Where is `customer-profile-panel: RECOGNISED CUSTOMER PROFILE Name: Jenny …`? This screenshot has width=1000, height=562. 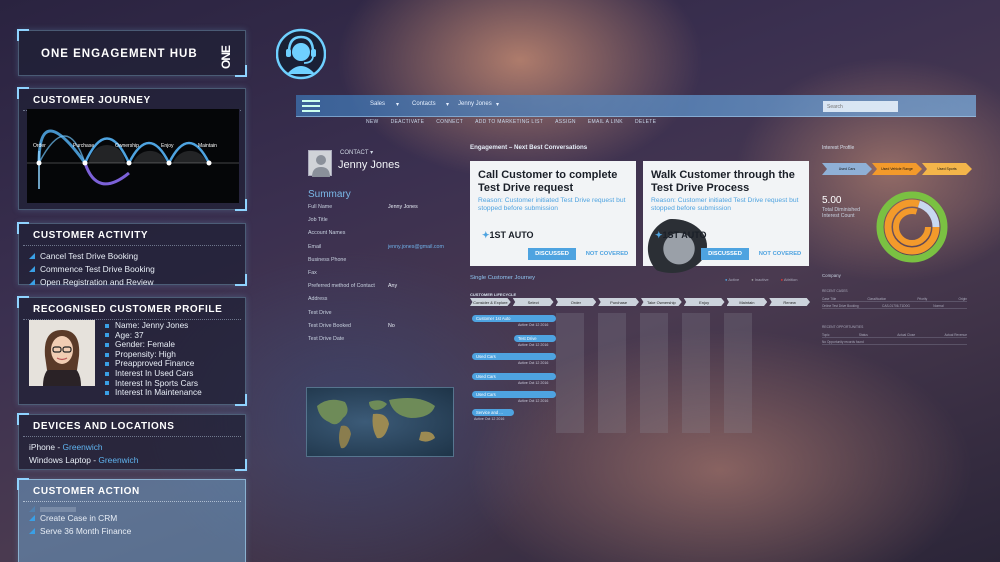 customer-profile-panel: RECOGNISED CUSTOMER PROFILE Name: Jenny … is located at coordinates (132, 351).